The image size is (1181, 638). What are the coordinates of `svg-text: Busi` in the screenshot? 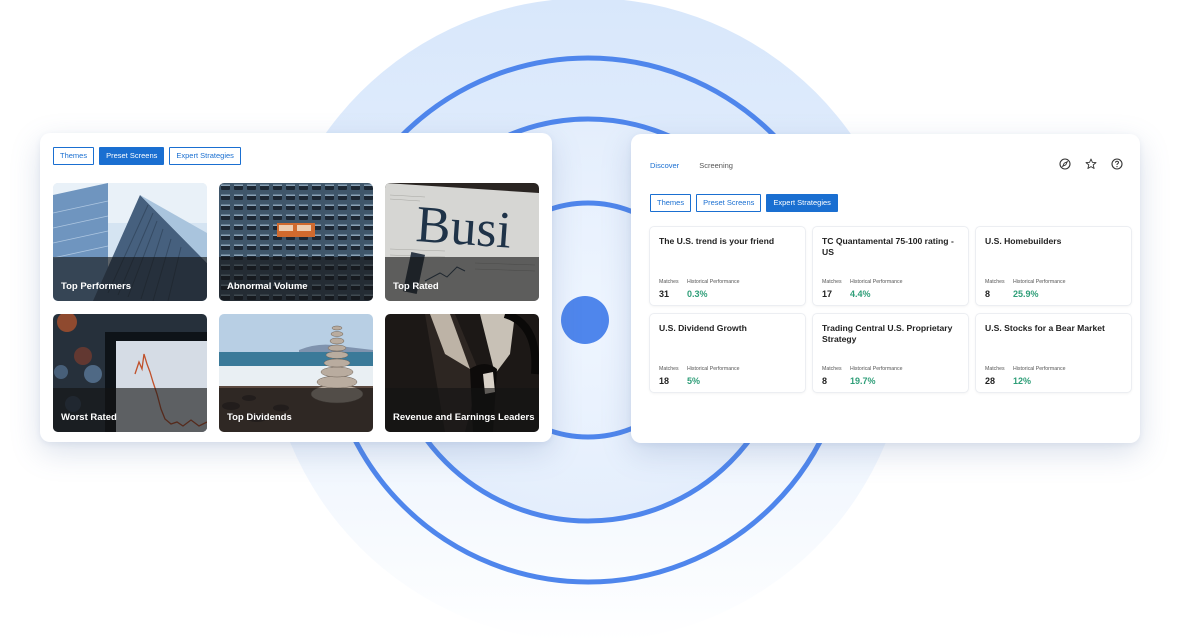 It's located at (463, 228).